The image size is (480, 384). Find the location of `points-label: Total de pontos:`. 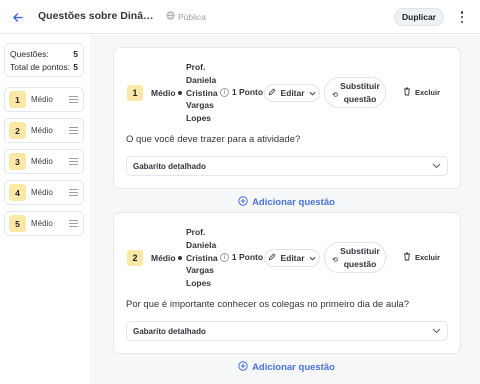

points-label: Total de pontos: is located at coordinates (40, 67).